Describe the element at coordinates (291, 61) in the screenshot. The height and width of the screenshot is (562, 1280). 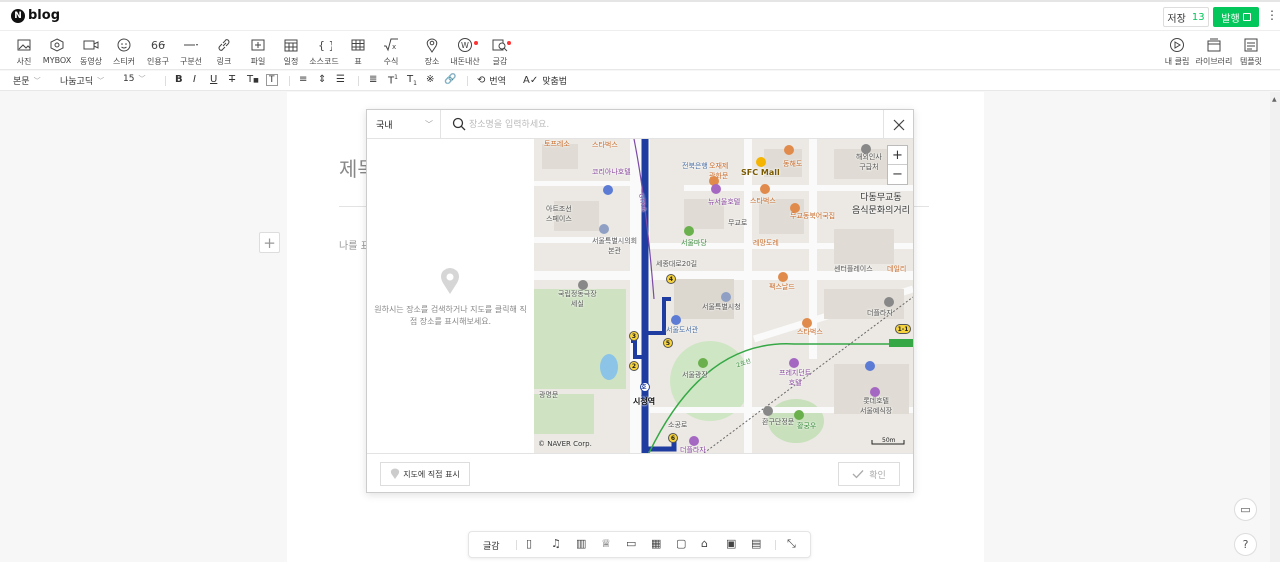
I see `toolbar-label: 일정` at that location.